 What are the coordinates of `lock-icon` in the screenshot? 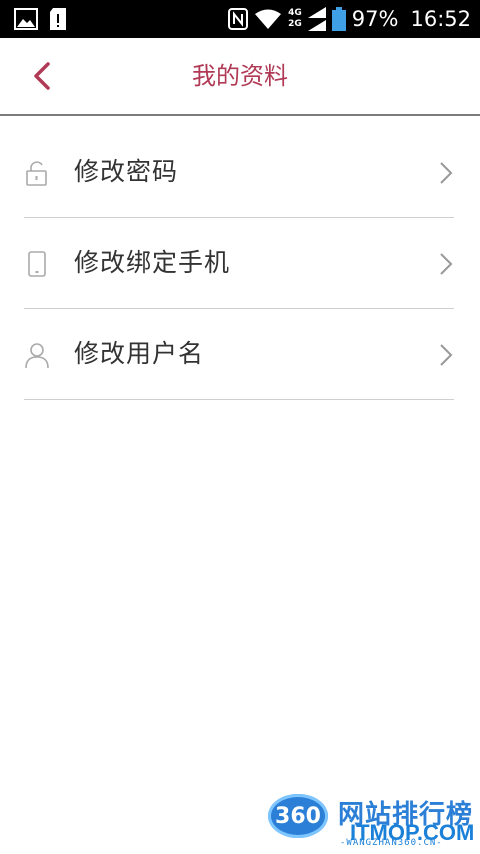 It's located at (36, 173).